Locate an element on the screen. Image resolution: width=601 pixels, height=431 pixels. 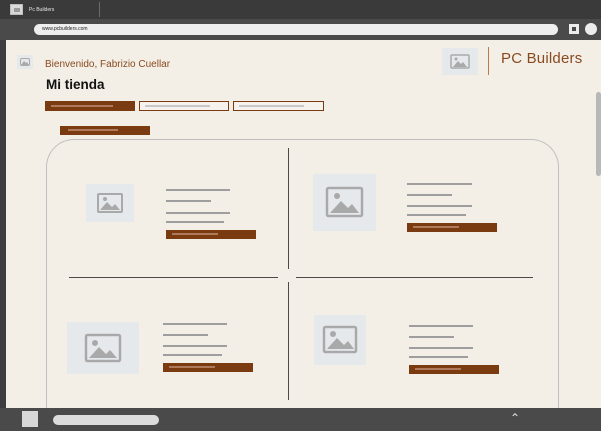
logo-icon is located at coordinates (460, 61).